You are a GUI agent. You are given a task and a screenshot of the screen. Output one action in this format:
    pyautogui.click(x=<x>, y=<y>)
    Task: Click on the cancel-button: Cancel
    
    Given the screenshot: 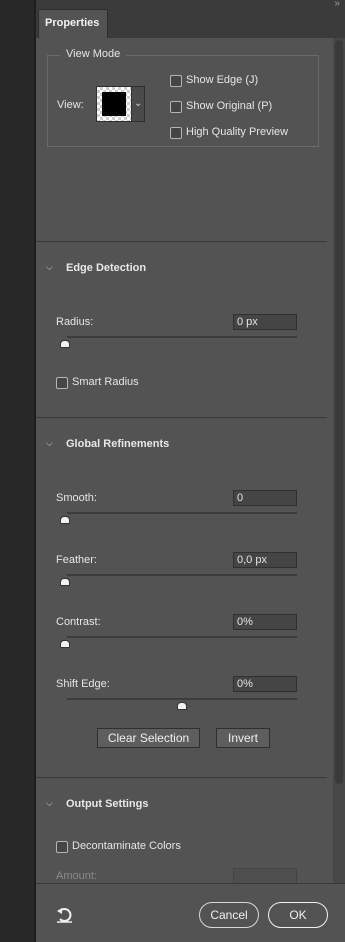 What is the action you would take?
    pyautogui.click(x=229, y=915)
    